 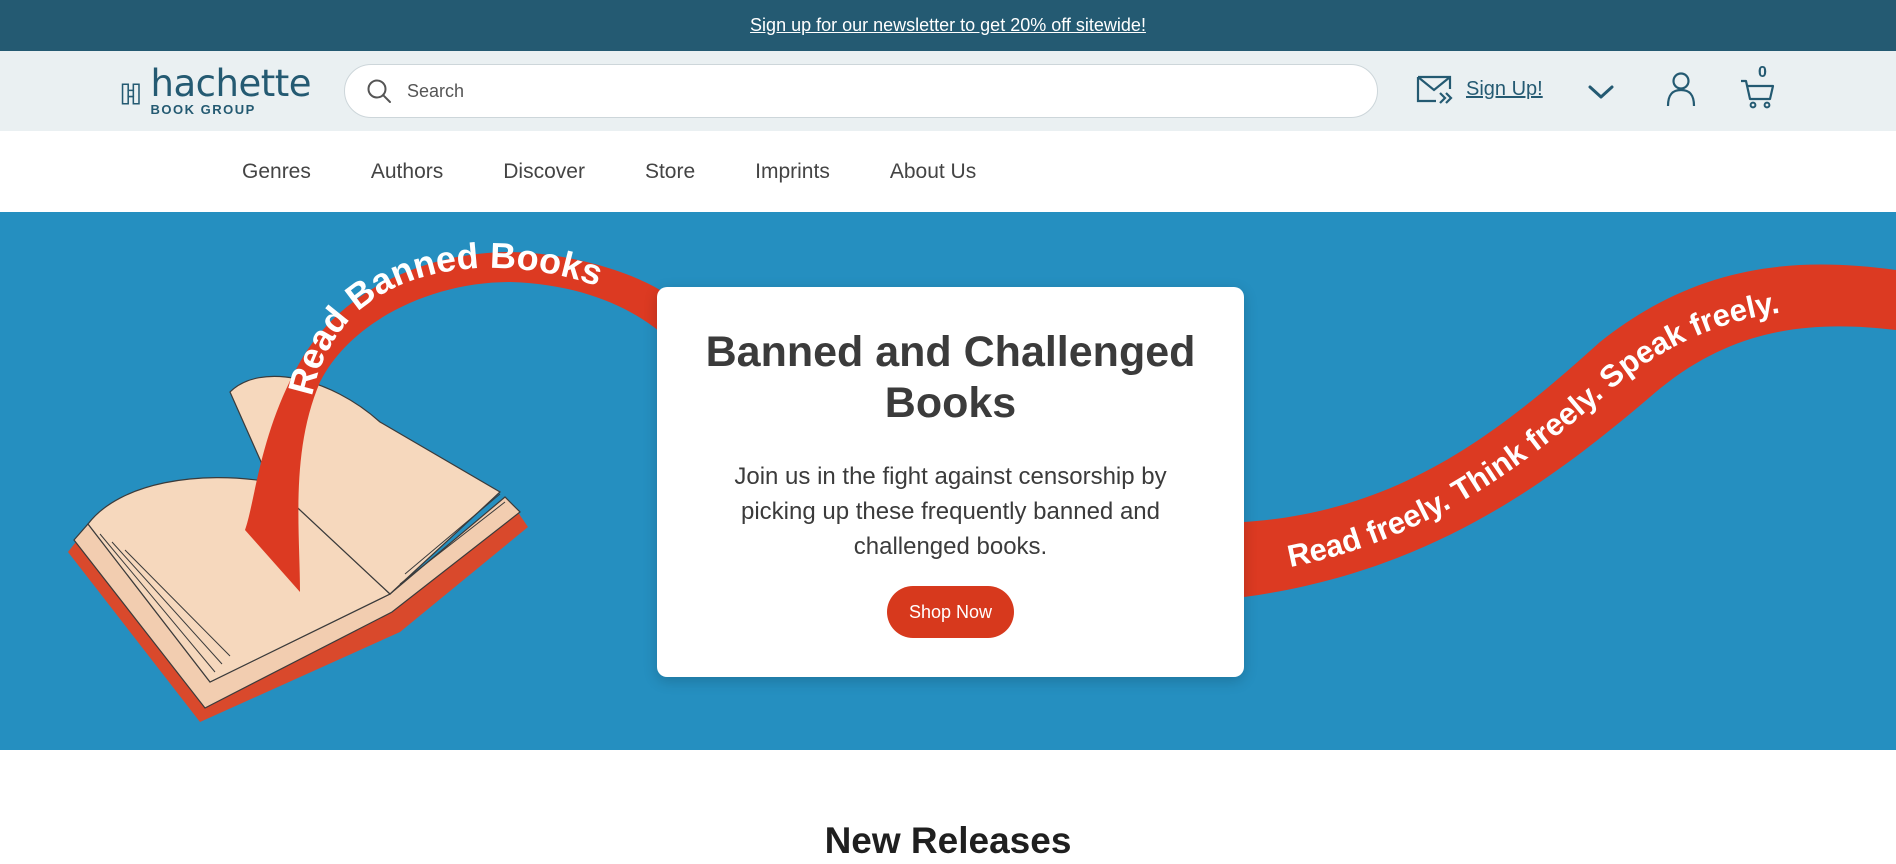 What do you see at coordinates (950, 377) in the screenshot?
I see `hero-title: Banned and Challenged Books` at bounding box center [950, 377].